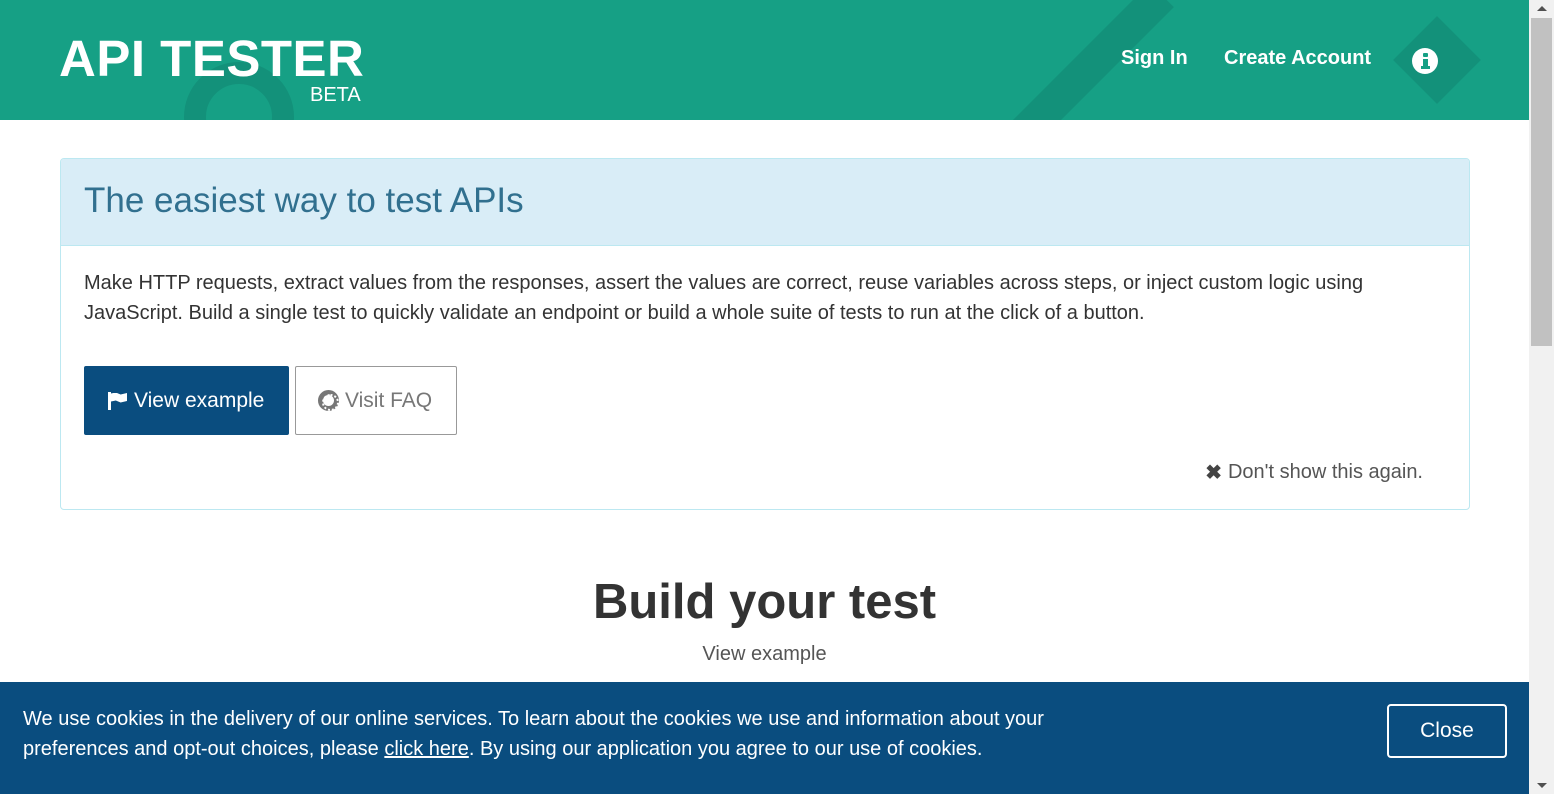 This screenshot has width=1554, height=794. I want to click on view-example-button: View example, so click(186, 400).